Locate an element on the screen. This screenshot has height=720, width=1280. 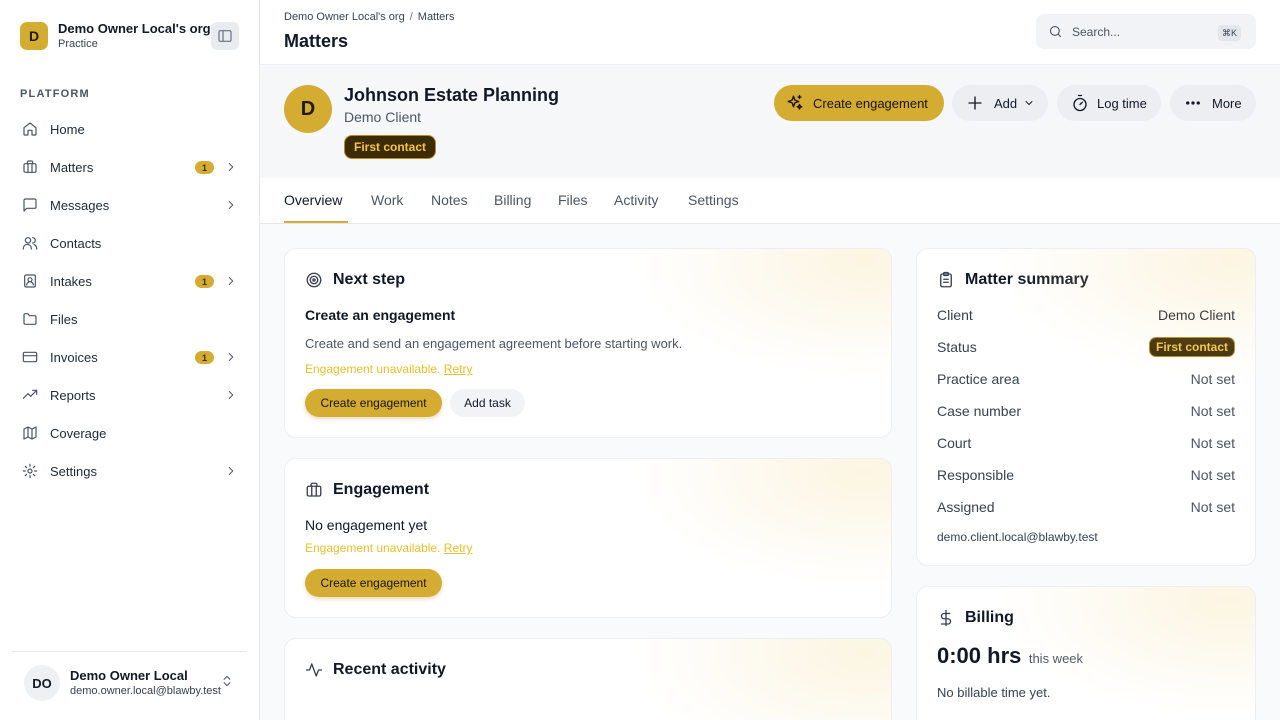
sidebar-item-label: Messages is located at coordinates (80, 205).